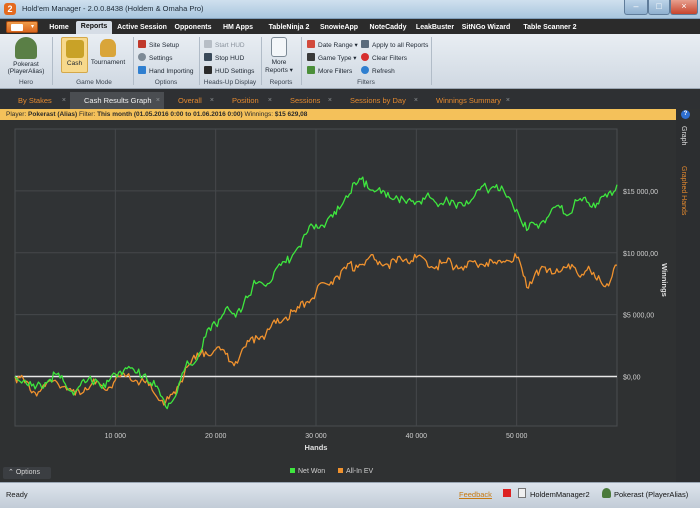  I want to click on clear-icon, so click(365, 57).